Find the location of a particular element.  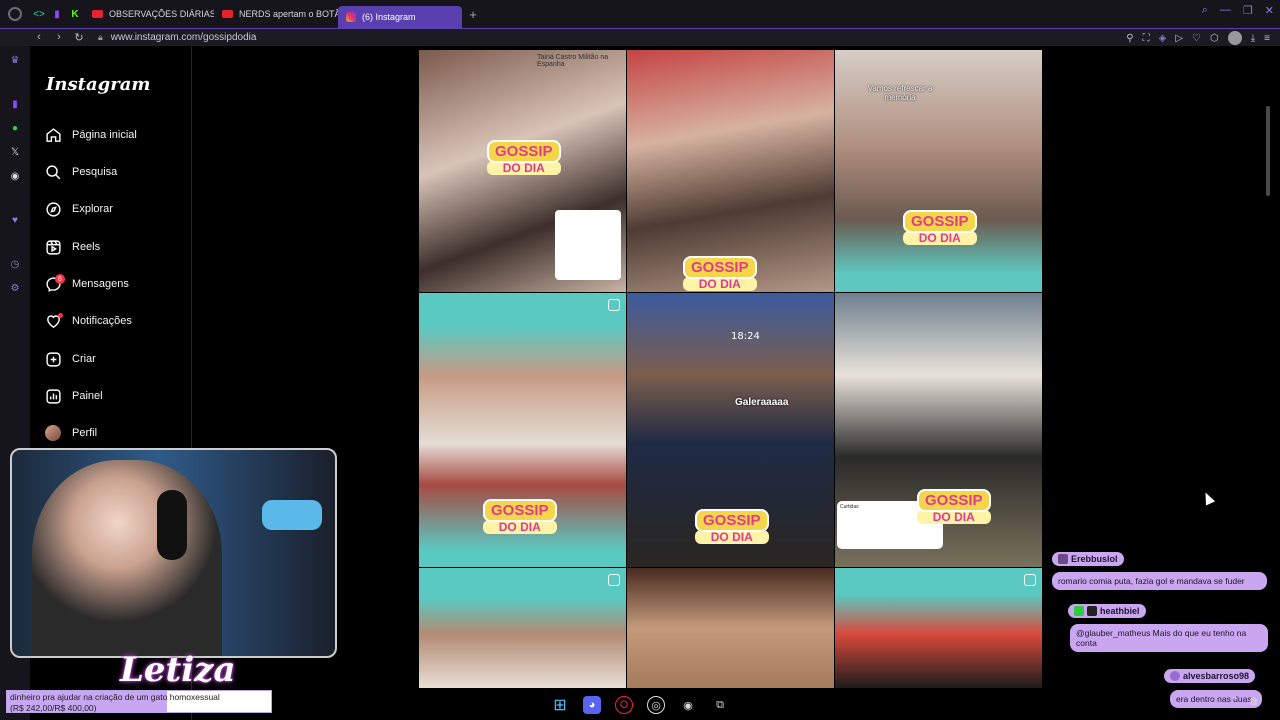

aria-icon: ♛ is located at coordinates (15, 61).